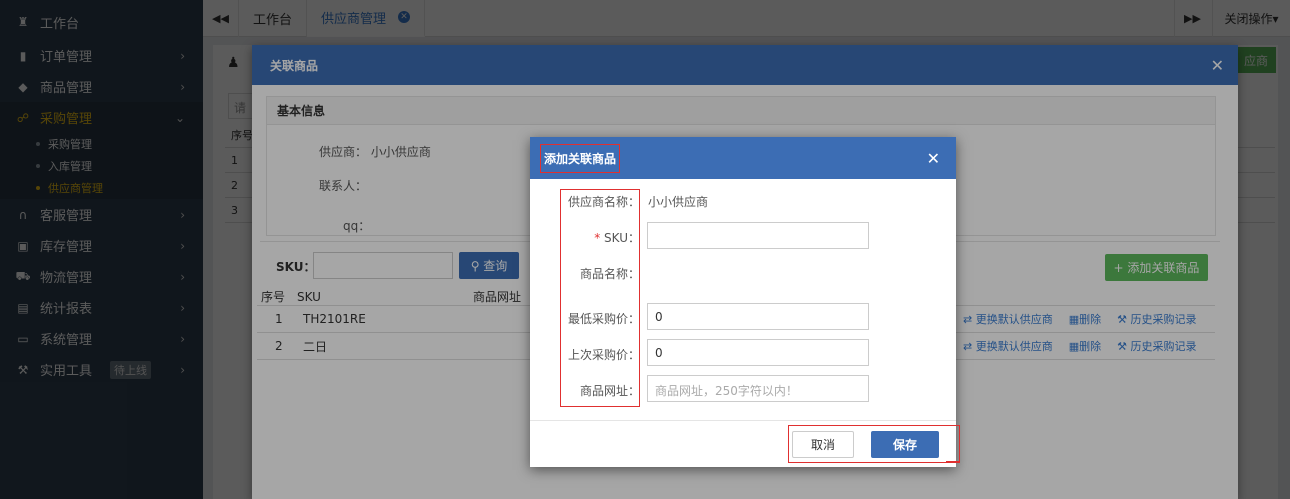 The height and width of the screenshot is (499, 1290). Describe the element at coordinates (678, 202) in the screenshot. I see `supplier-name-value: 小小供应商` at that location.